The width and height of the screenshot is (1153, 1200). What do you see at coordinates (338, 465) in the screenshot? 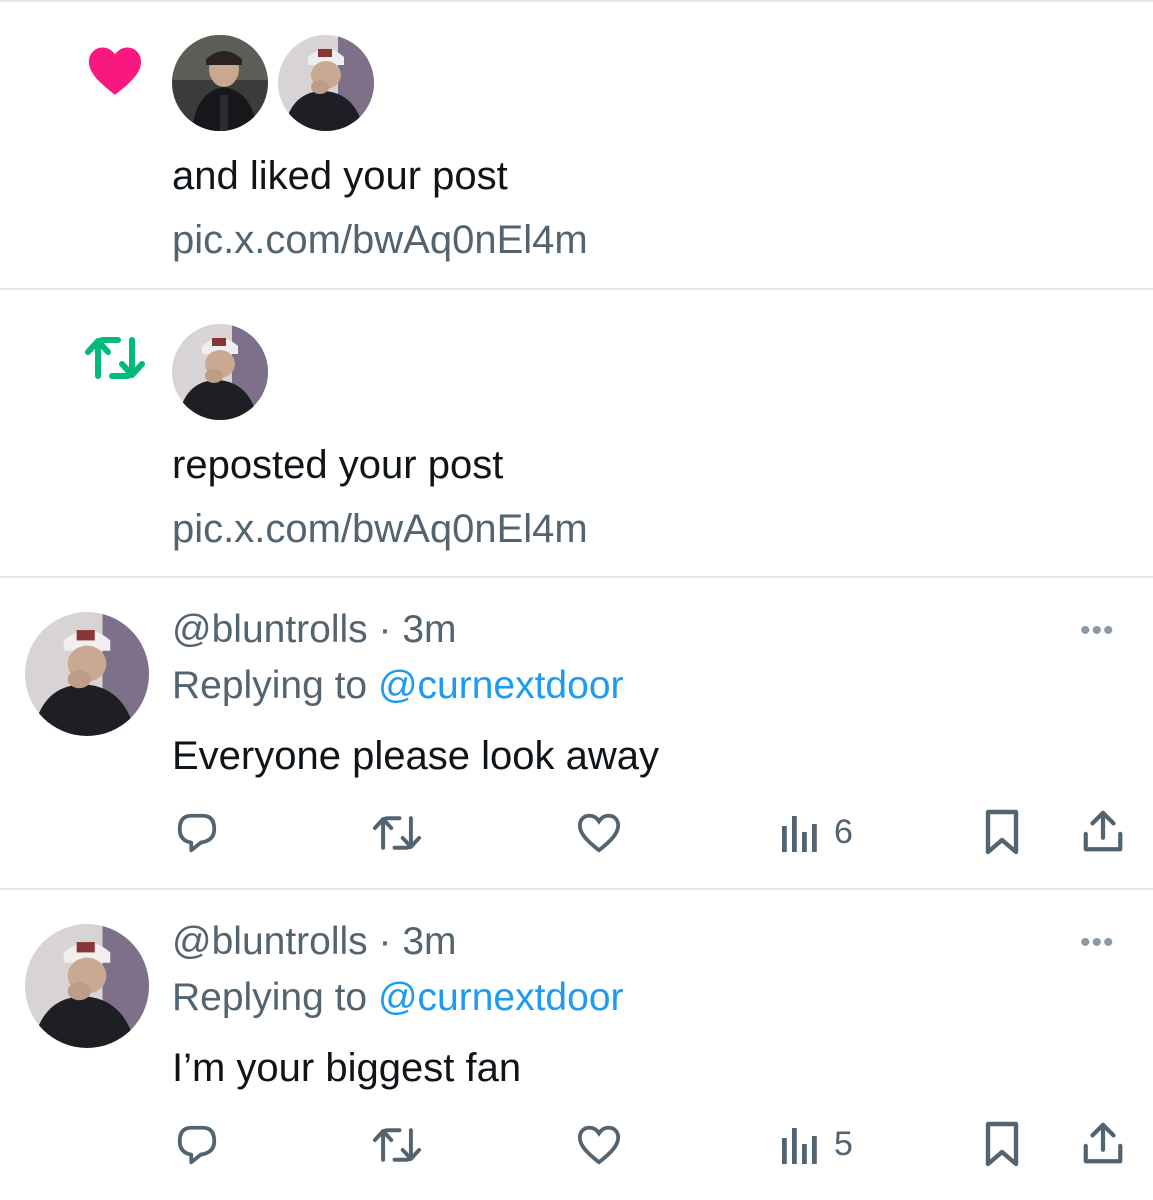
I see `notification-text: reposted your post` at bounding box center [338, 465].